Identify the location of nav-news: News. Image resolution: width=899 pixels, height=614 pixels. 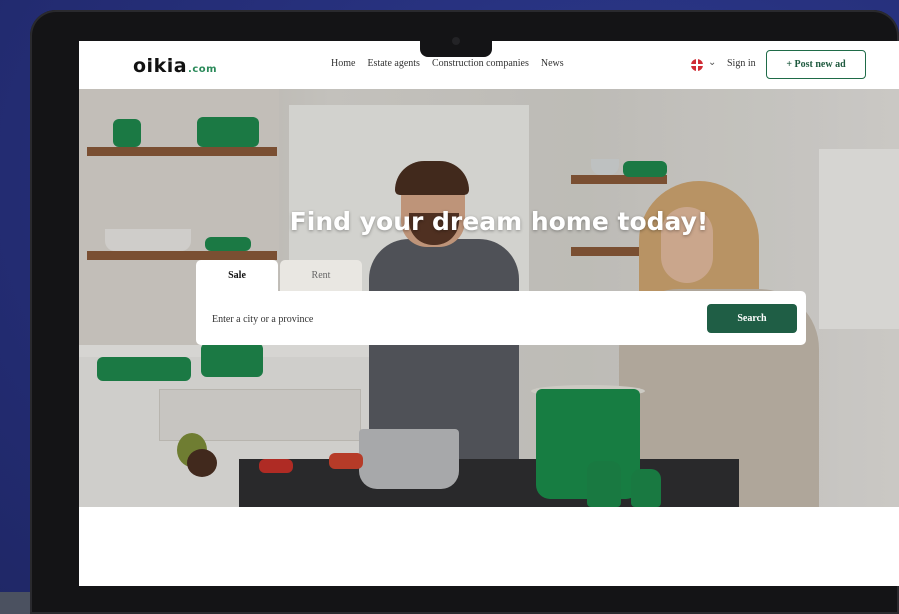
(552, 63).